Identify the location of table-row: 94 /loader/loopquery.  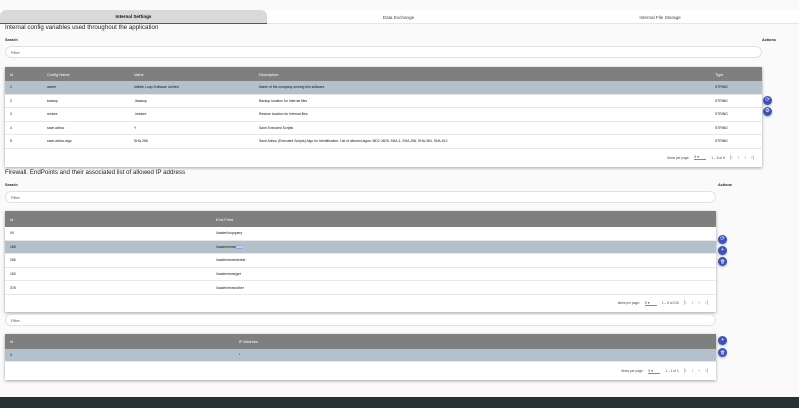
(360, 234).